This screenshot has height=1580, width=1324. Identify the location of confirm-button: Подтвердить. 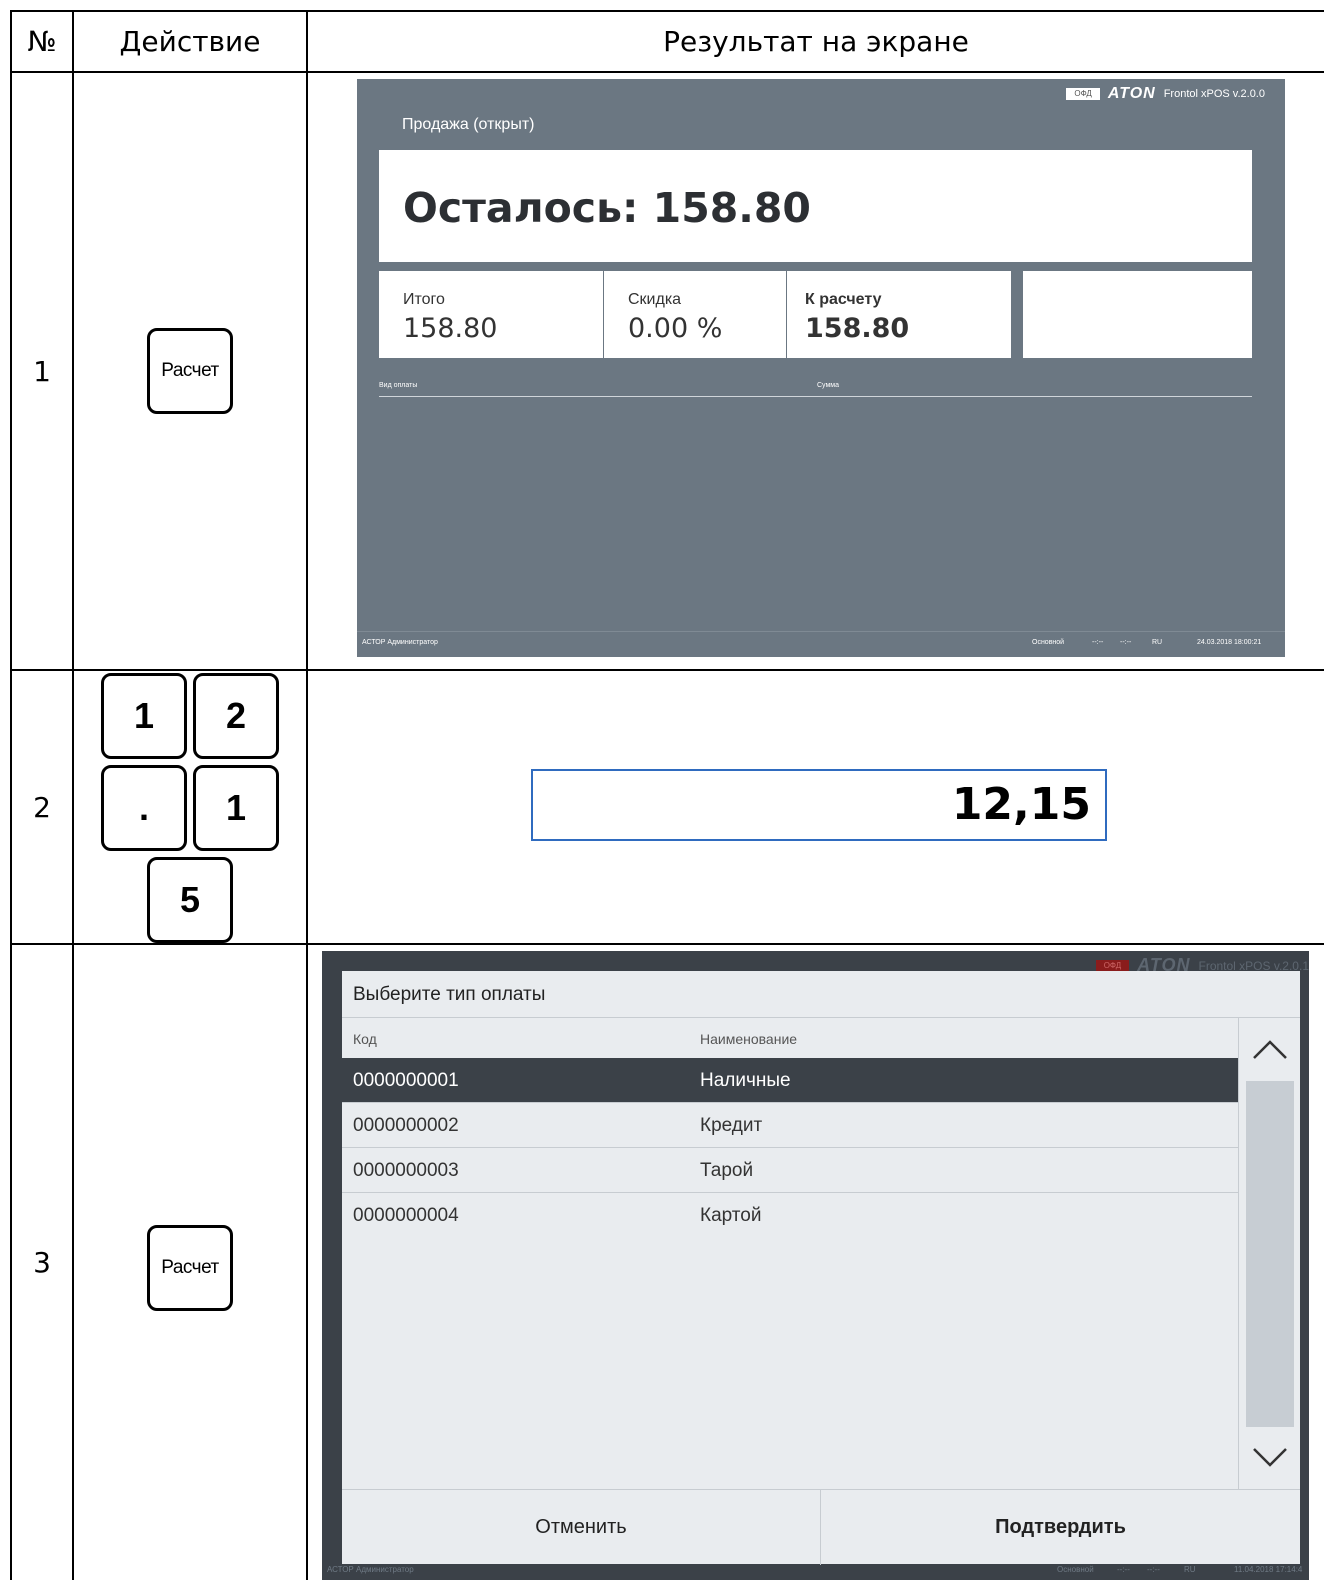
(1060, 1527).